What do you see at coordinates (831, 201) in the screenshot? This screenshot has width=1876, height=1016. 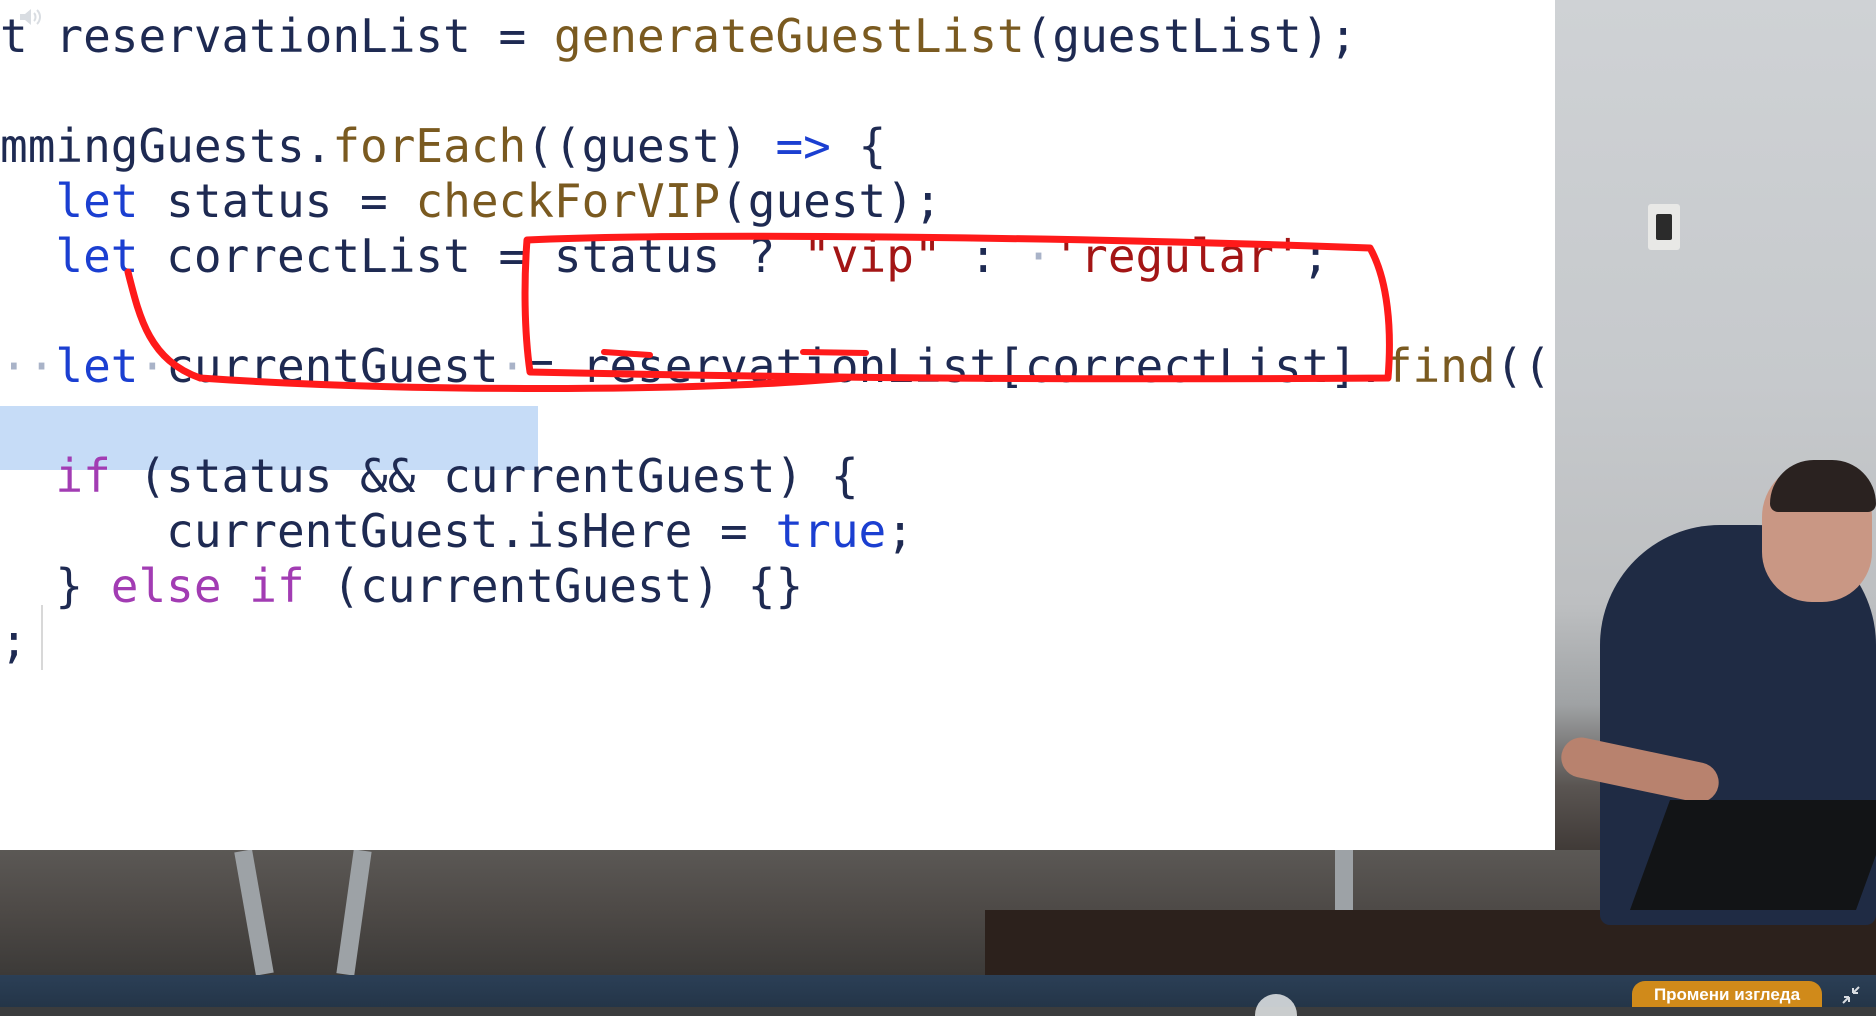 I see `code-token: (guest);` at bounding box center [831, 201].